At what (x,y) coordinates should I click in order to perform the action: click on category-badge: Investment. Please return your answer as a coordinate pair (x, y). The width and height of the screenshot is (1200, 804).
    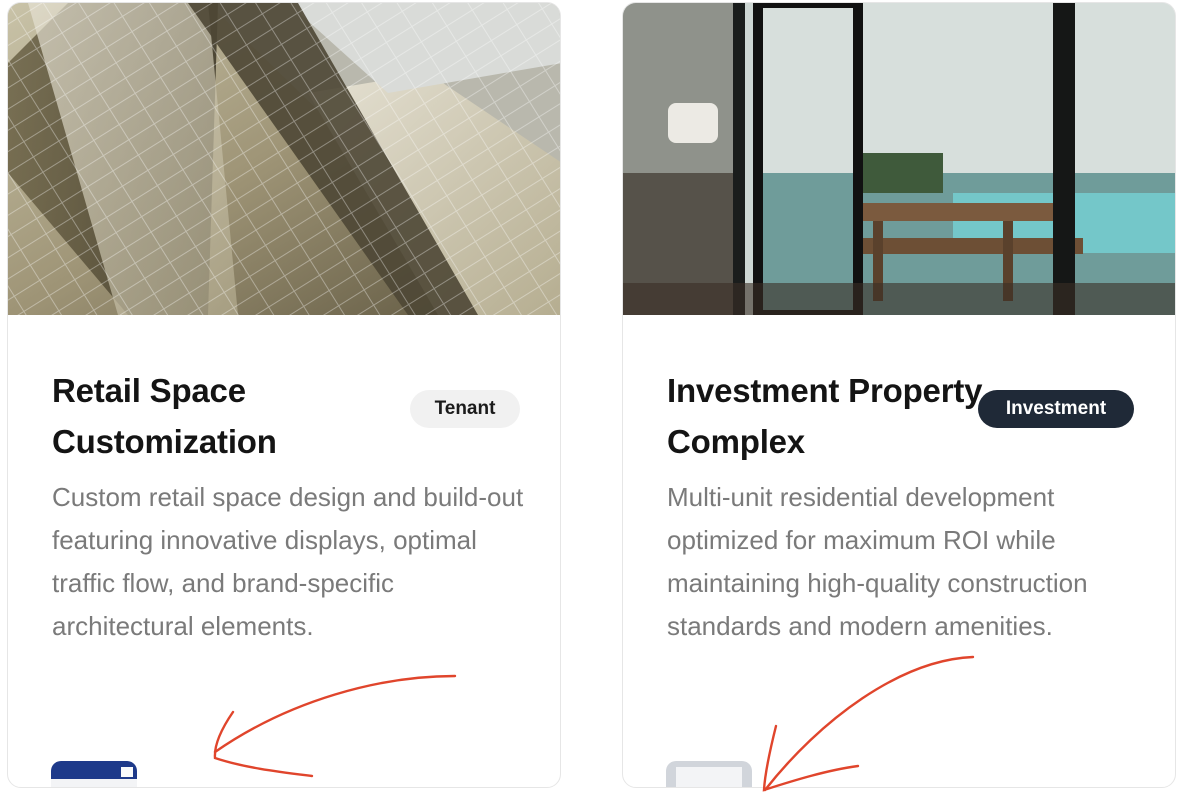
    Looking at the image, I should click on (1056, 409).